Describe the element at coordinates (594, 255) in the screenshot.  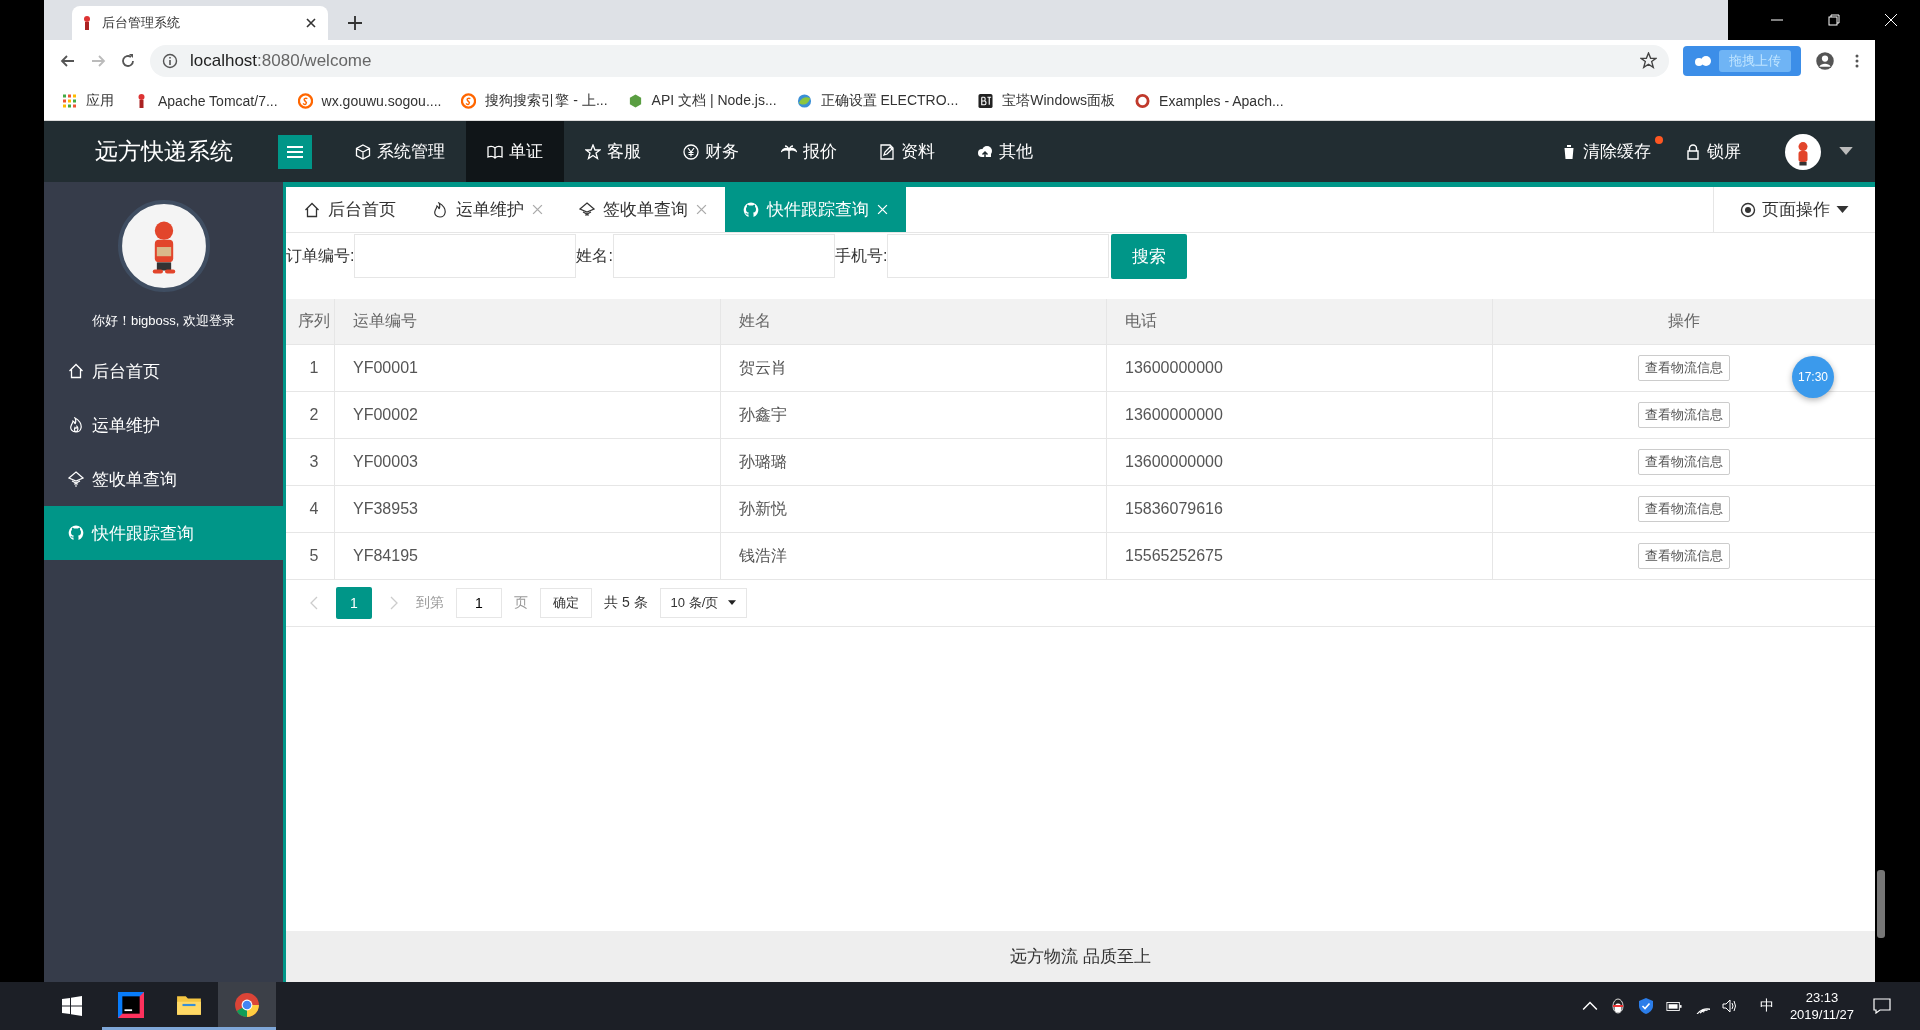
I see `field-label: 姓名:` at that location.